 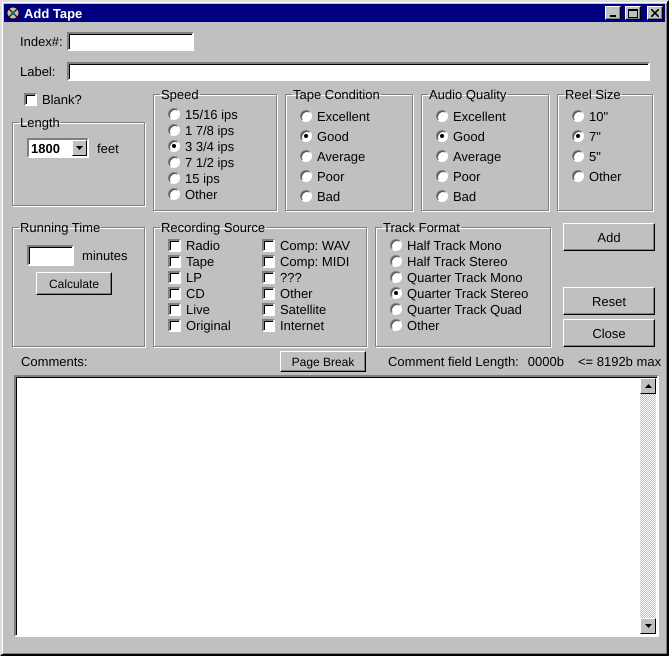 I want to click on close-icon, so click(x=655, y=13).